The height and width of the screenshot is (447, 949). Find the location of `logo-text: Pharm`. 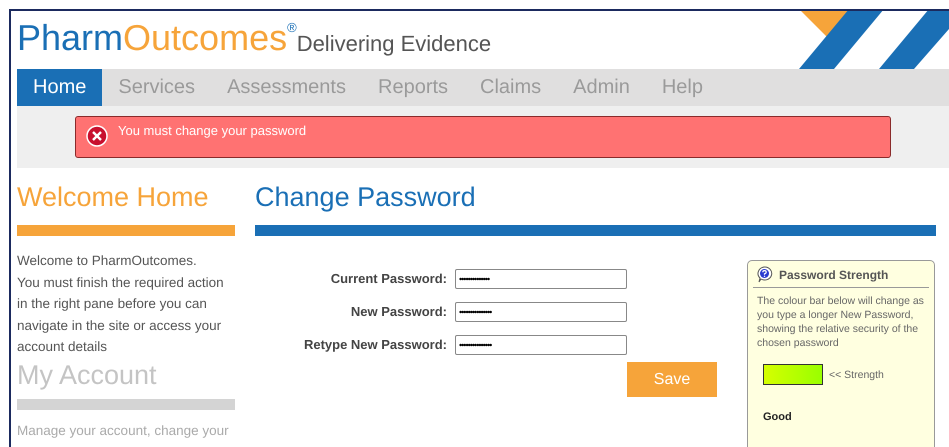

logo-text: Pharm is located at coordinates (70, 38).